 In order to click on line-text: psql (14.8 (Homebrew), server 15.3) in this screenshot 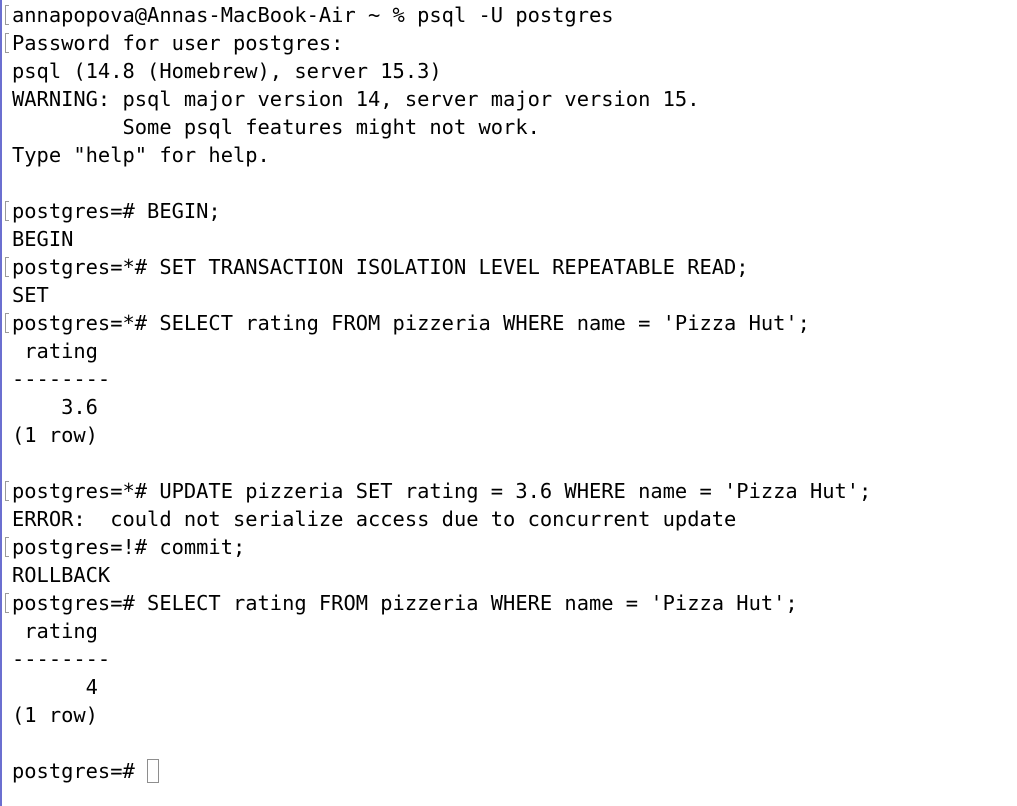, I will do `click(227, 71)`.